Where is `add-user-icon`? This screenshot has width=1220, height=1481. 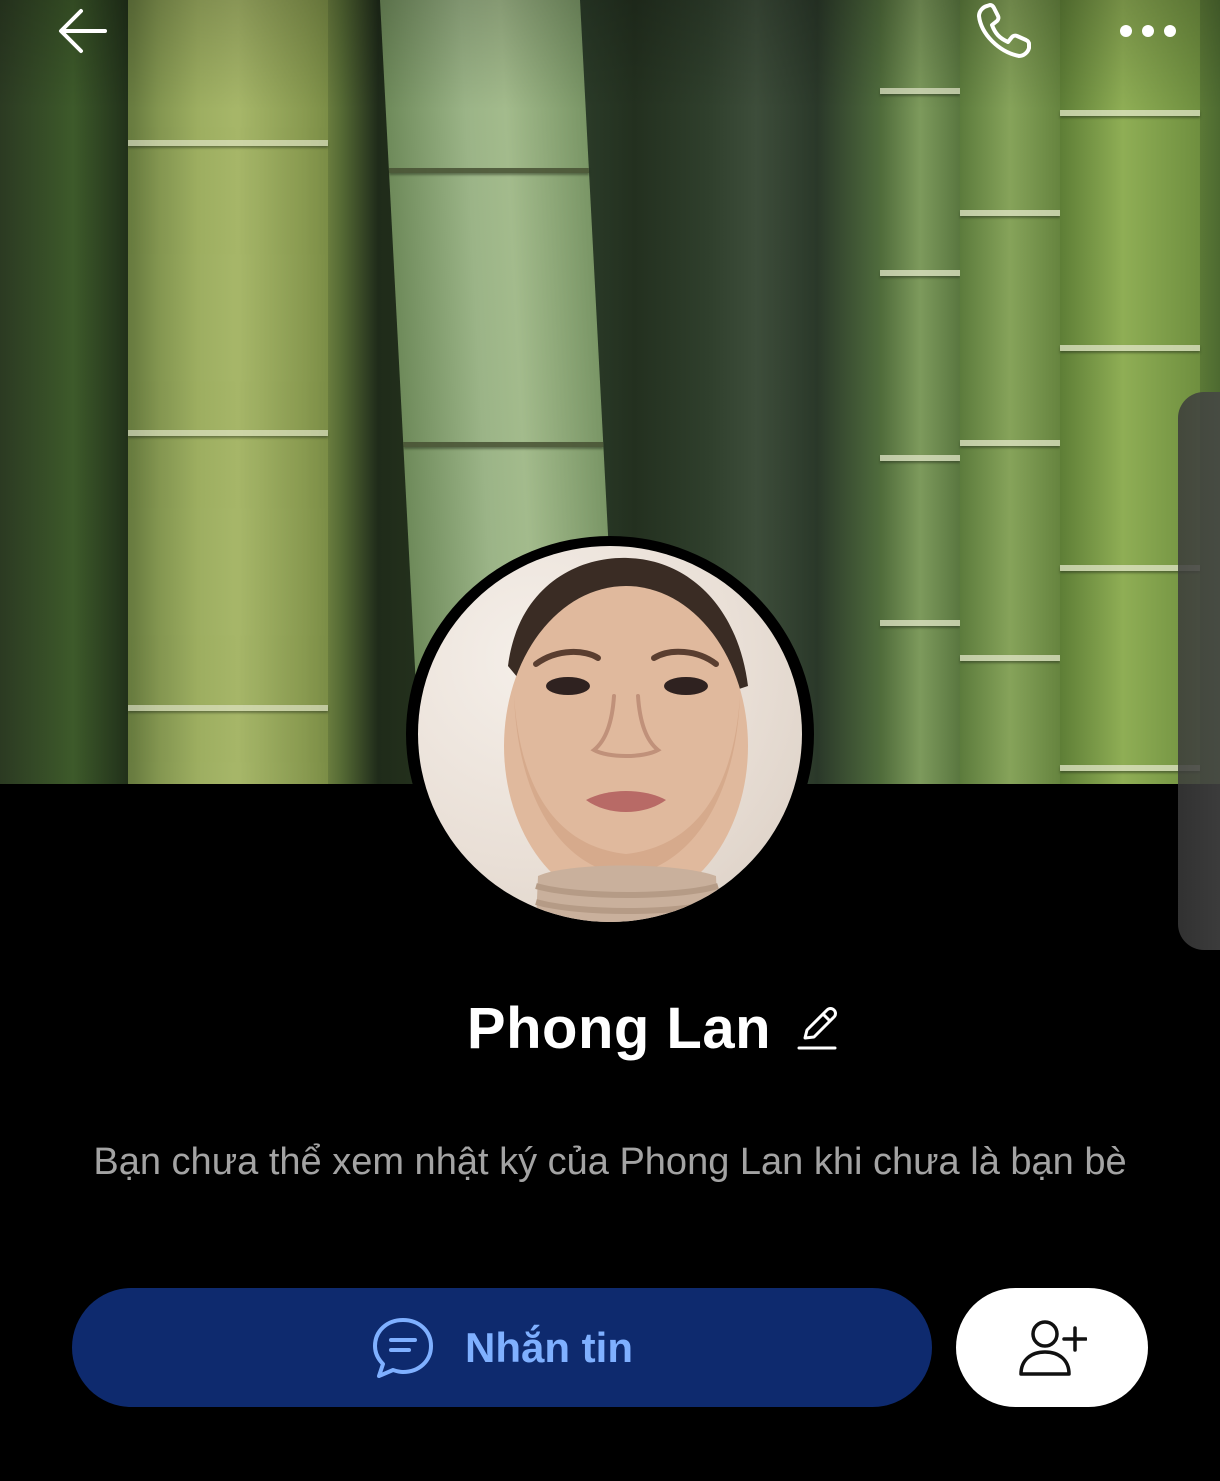
add-user-icon is located at coordinates (1053, 1347).